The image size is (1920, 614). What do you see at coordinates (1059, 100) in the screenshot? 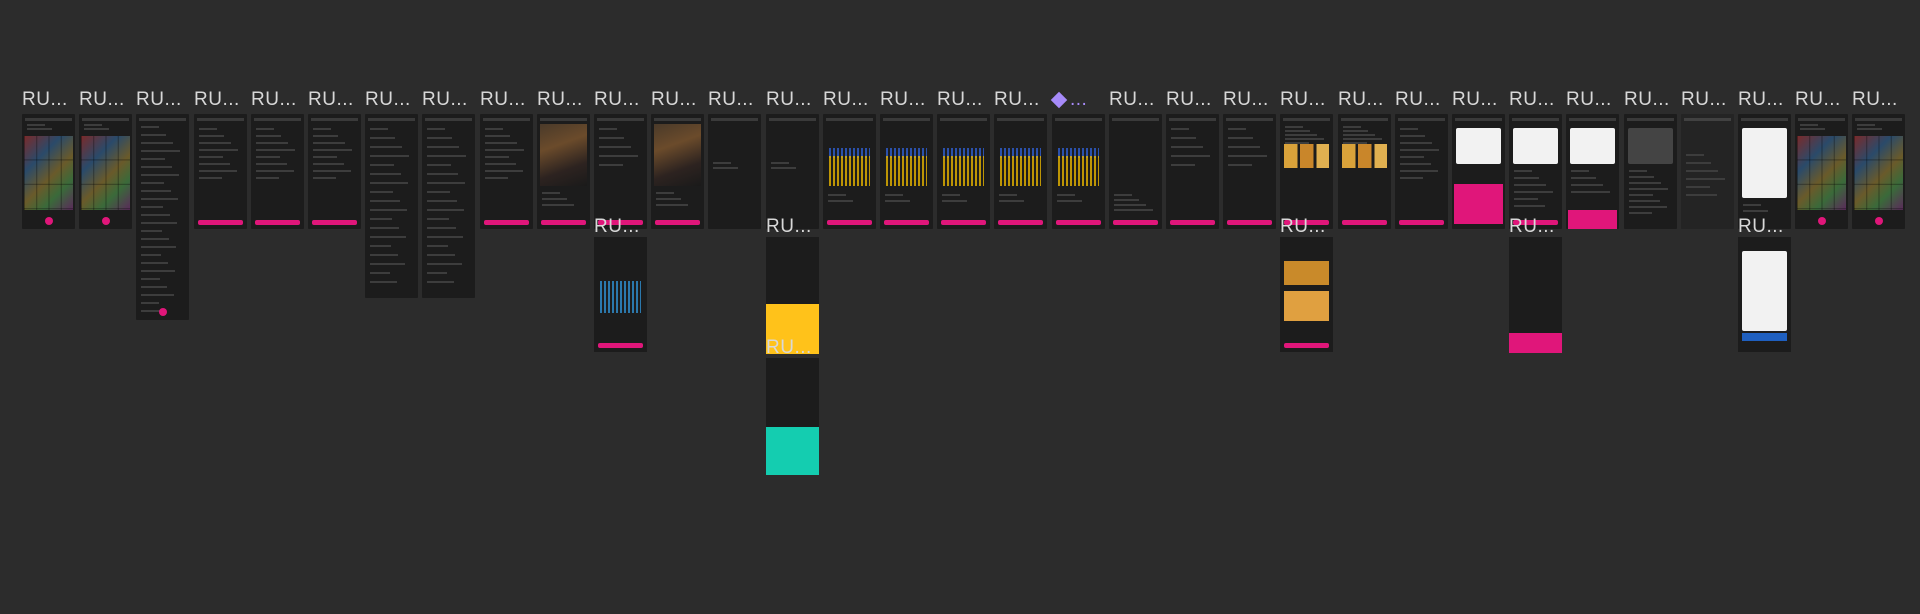
I see `component-icon` at bounding box center [1059, 100].